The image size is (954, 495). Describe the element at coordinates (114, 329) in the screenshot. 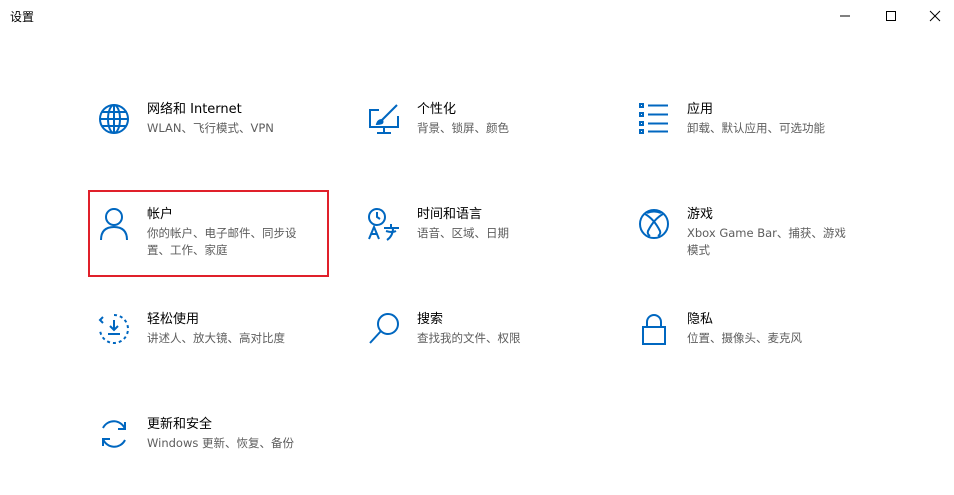

I see `ease-of-access-icon` at that location.